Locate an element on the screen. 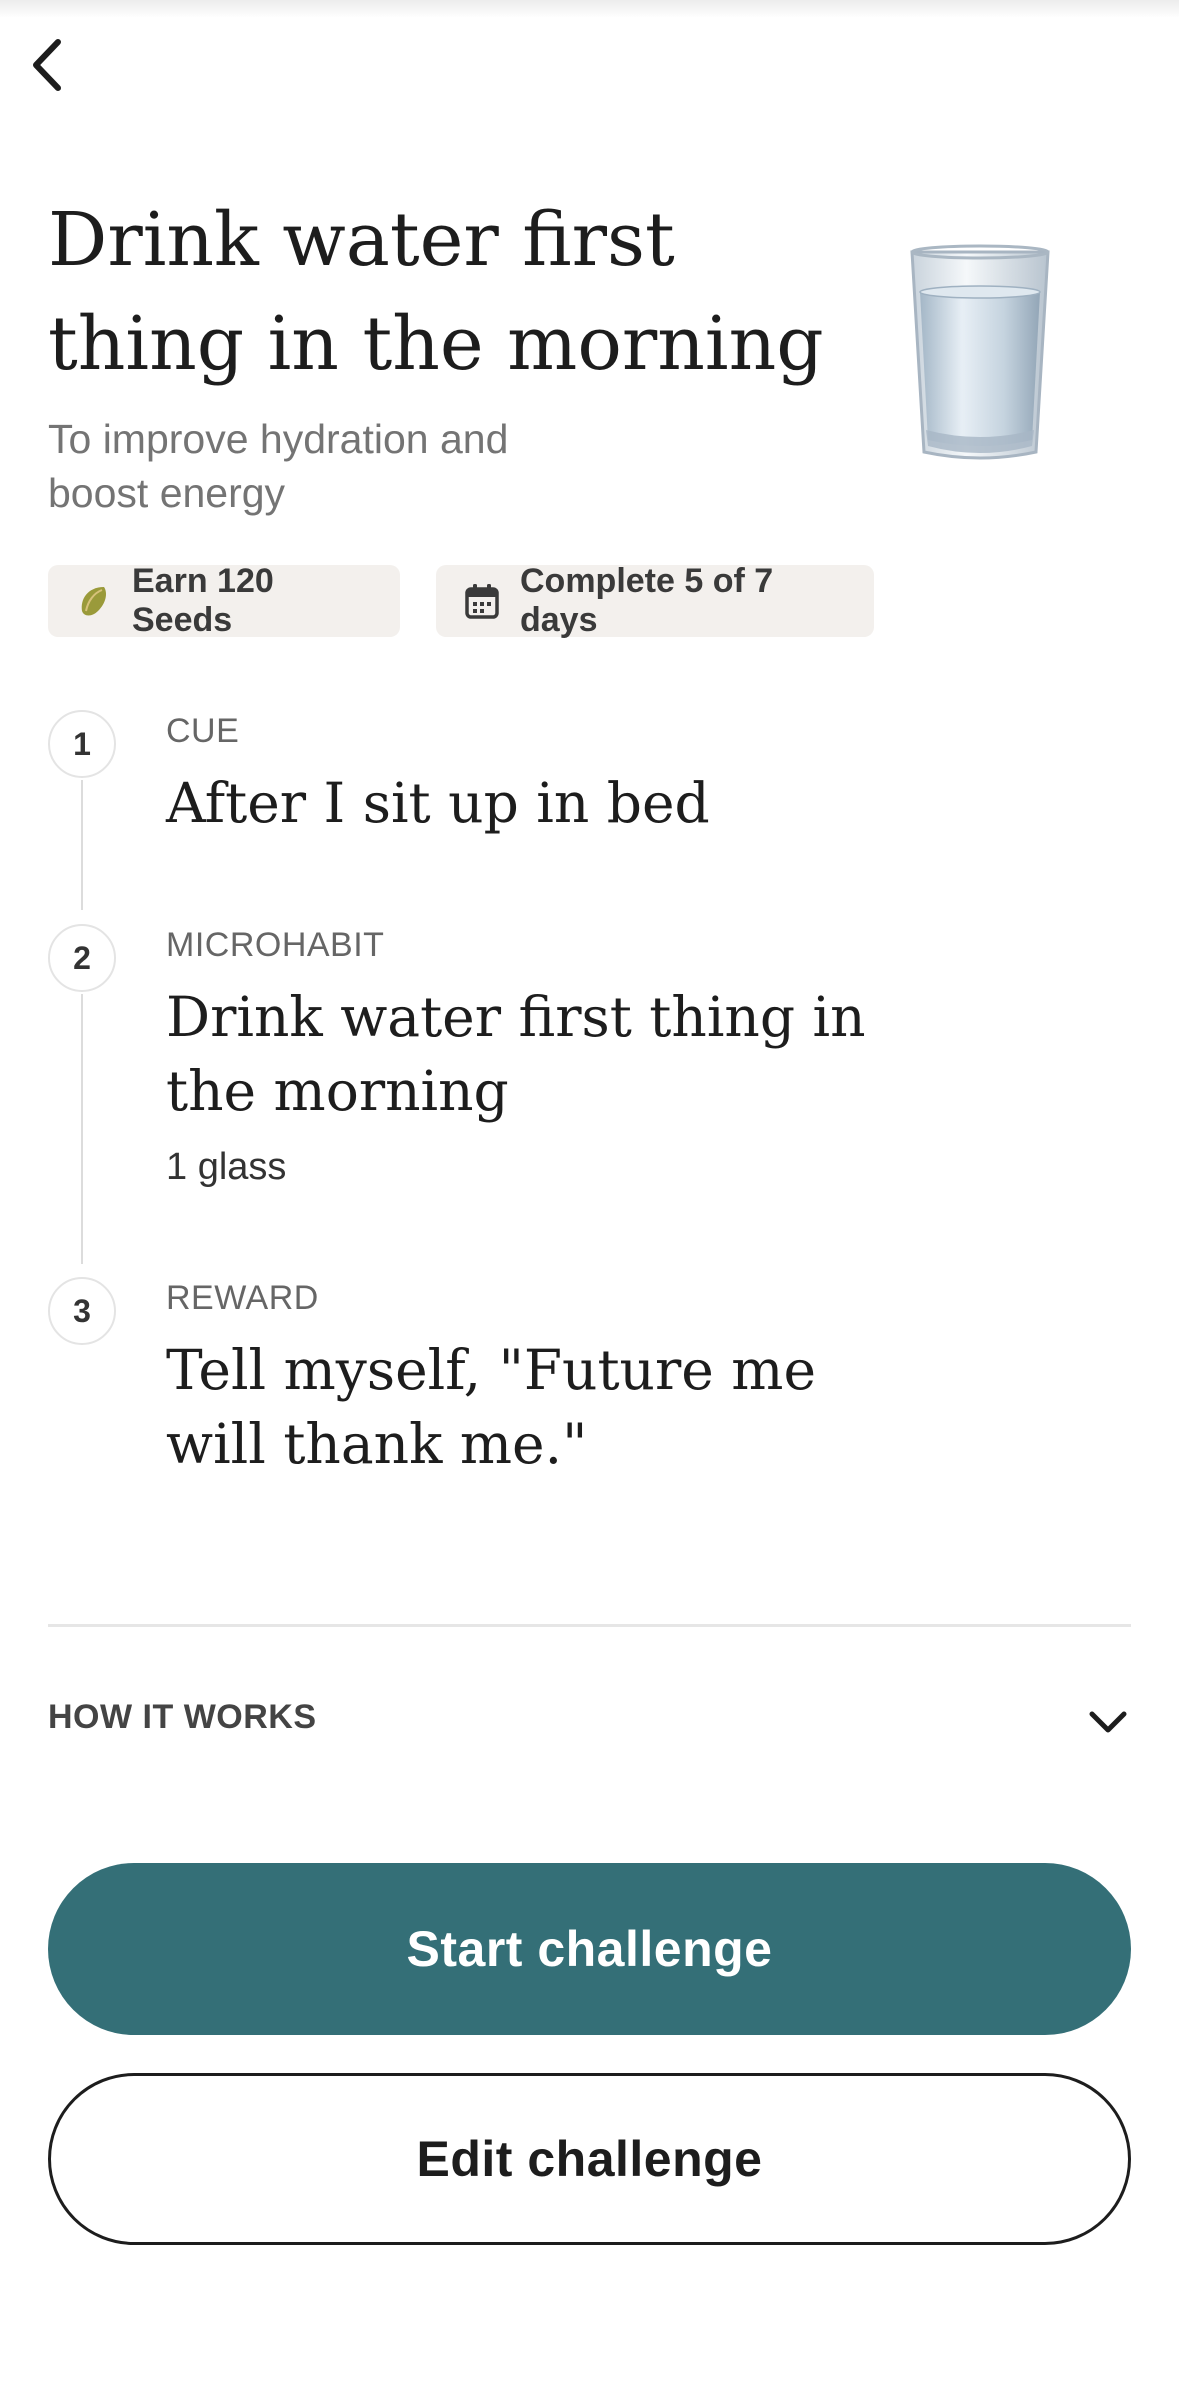 This screenshot has height=2396, width=1179. step-label-cue: CUE is located at coordinates (203, 731).